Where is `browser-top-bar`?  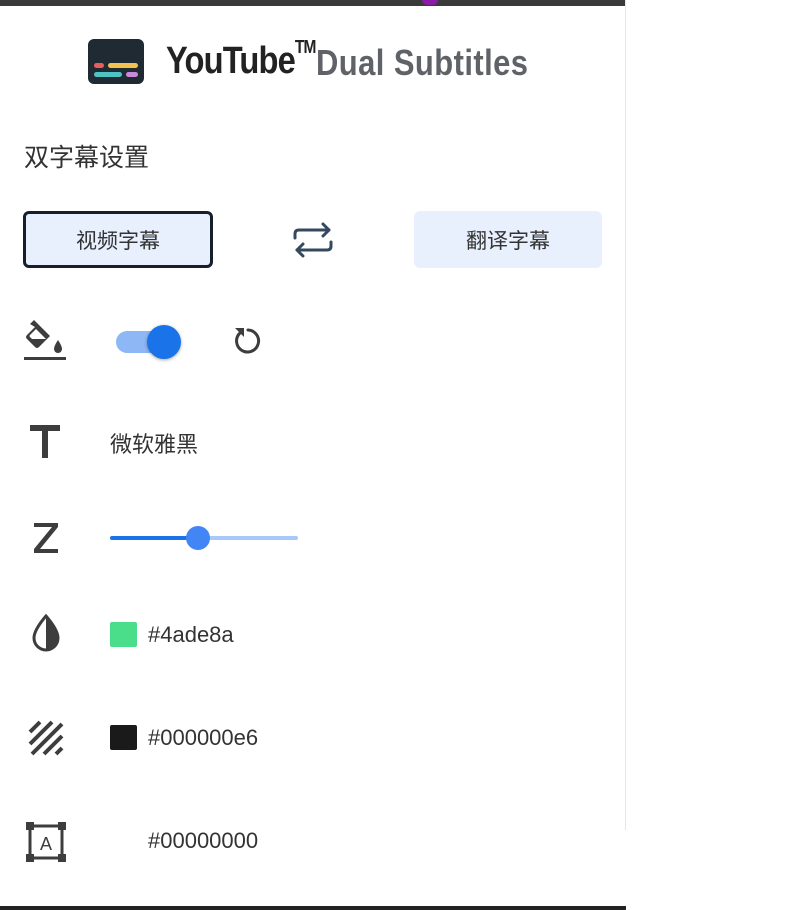 browser-top-bar is located at coordinates (313, 3).